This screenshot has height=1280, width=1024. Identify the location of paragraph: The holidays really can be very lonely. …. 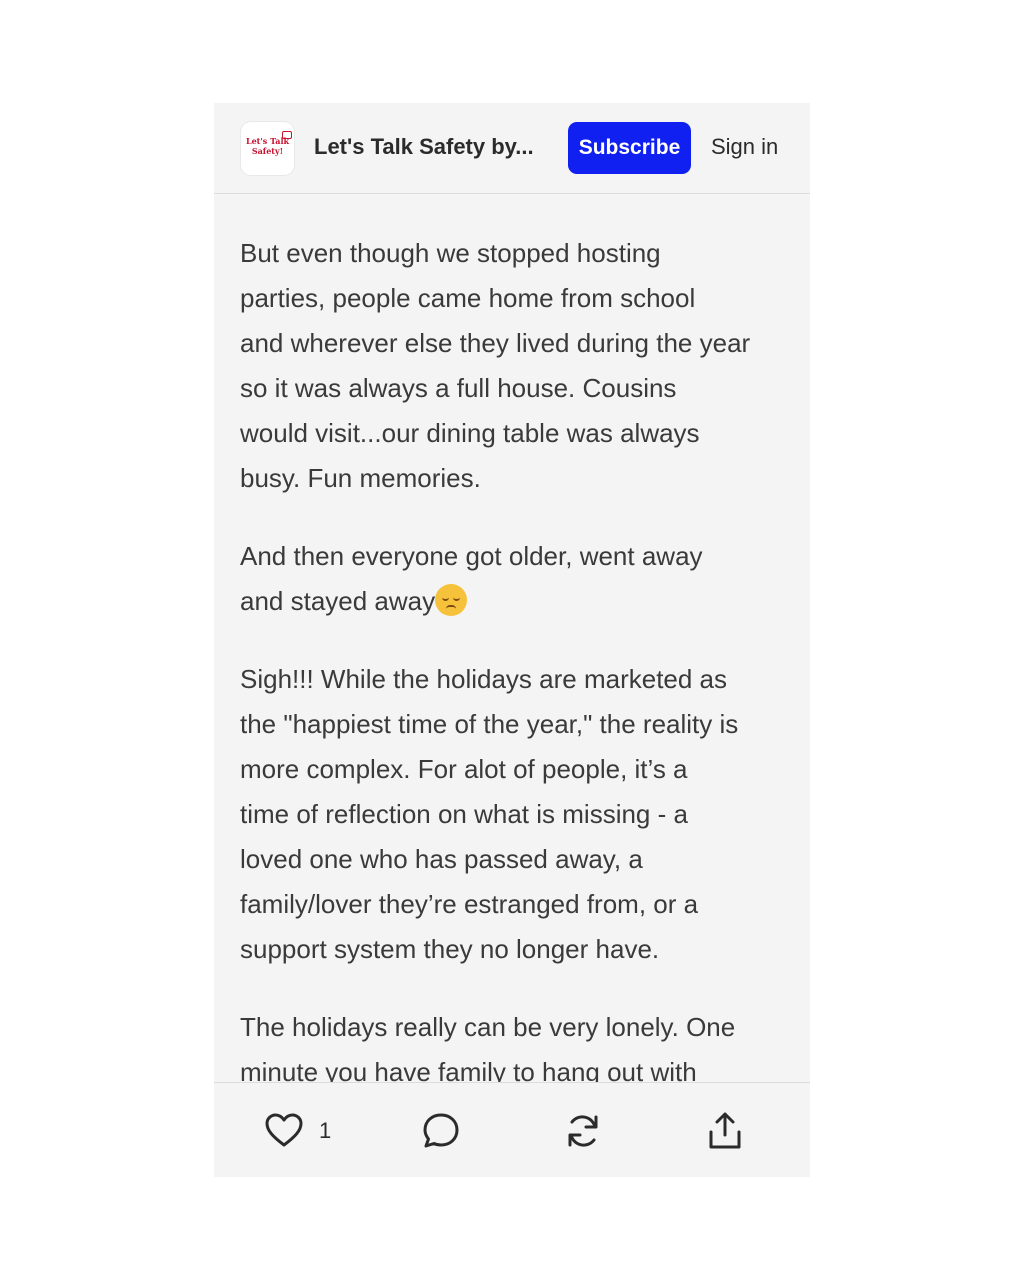
(488, 1047).